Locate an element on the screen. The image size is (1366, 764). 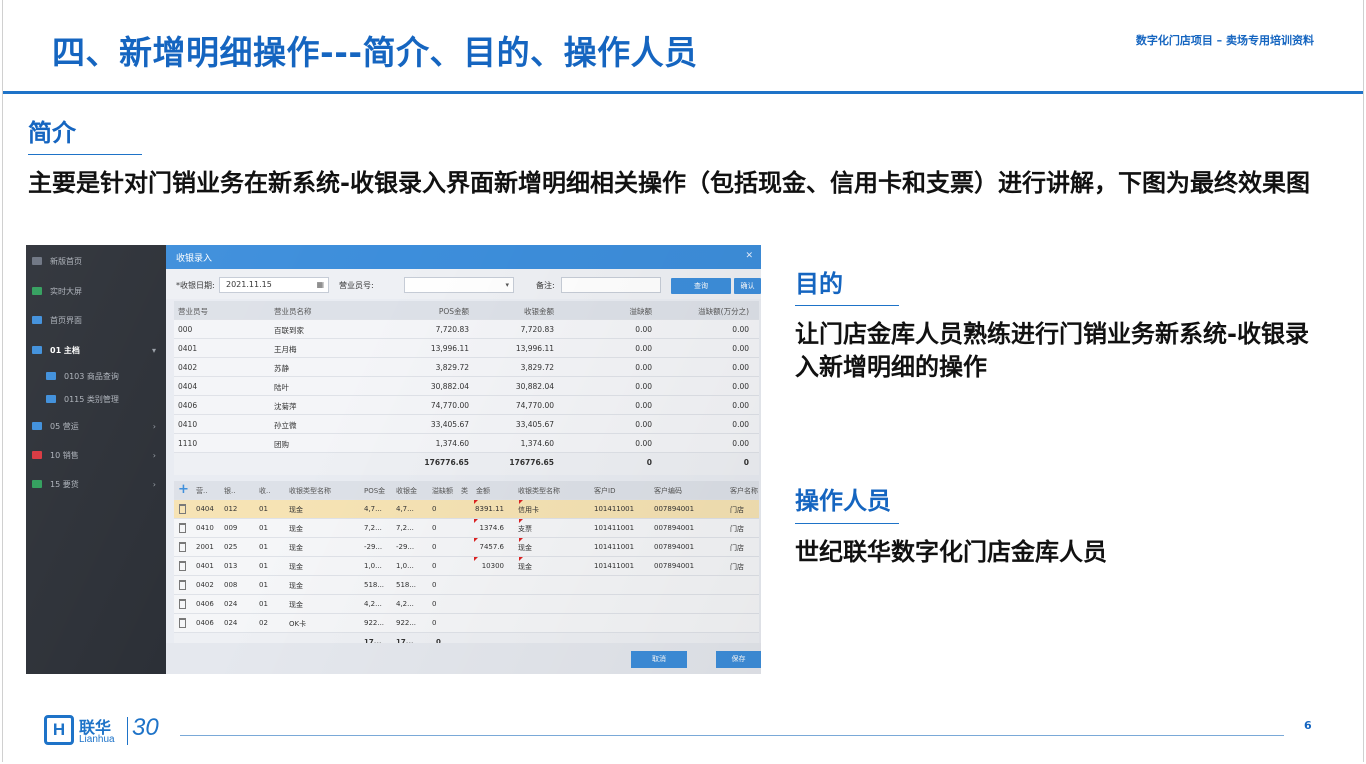
table-cell: 王月梅 is located at coordinates (285, 349).